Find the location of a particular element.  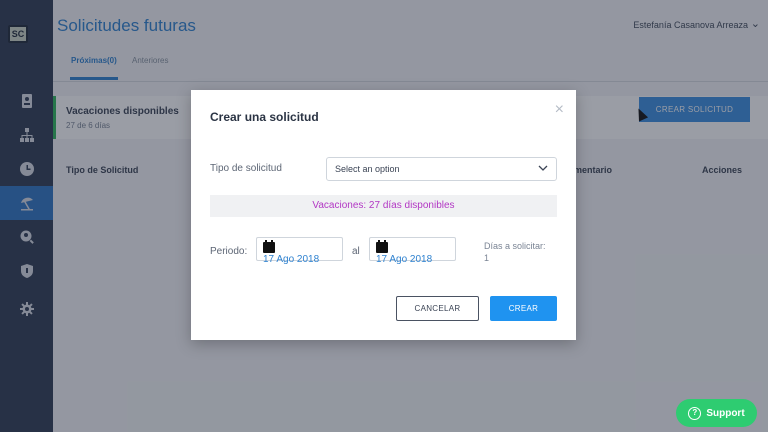

start-date-value: 17 Ago 2018 is located at coordinates (291, 259).